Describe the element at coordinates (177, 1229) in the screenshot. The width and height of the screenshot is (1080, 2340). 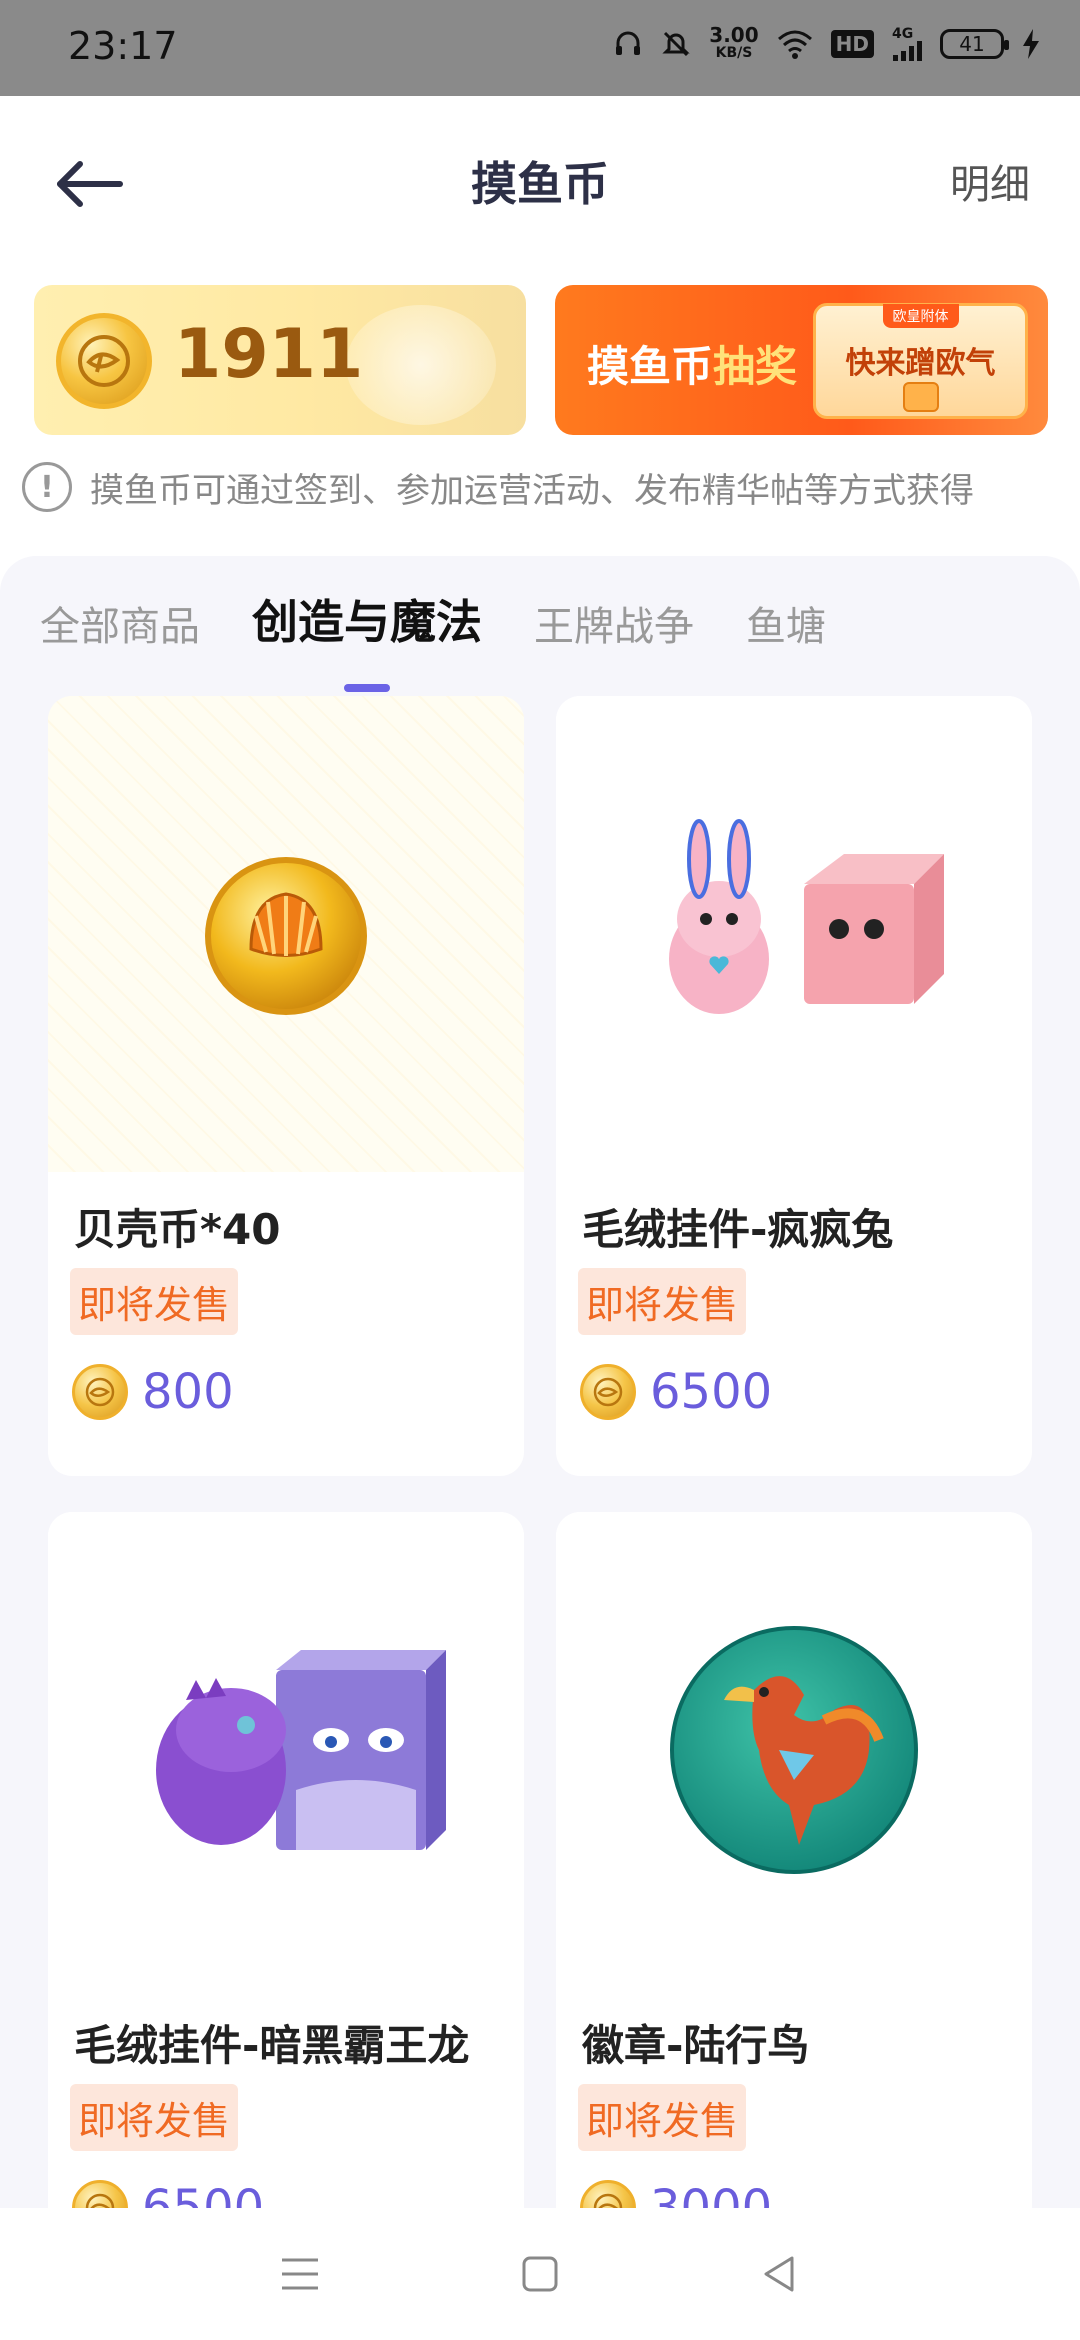
I see `product-name: 贝壳币*40` at that location.